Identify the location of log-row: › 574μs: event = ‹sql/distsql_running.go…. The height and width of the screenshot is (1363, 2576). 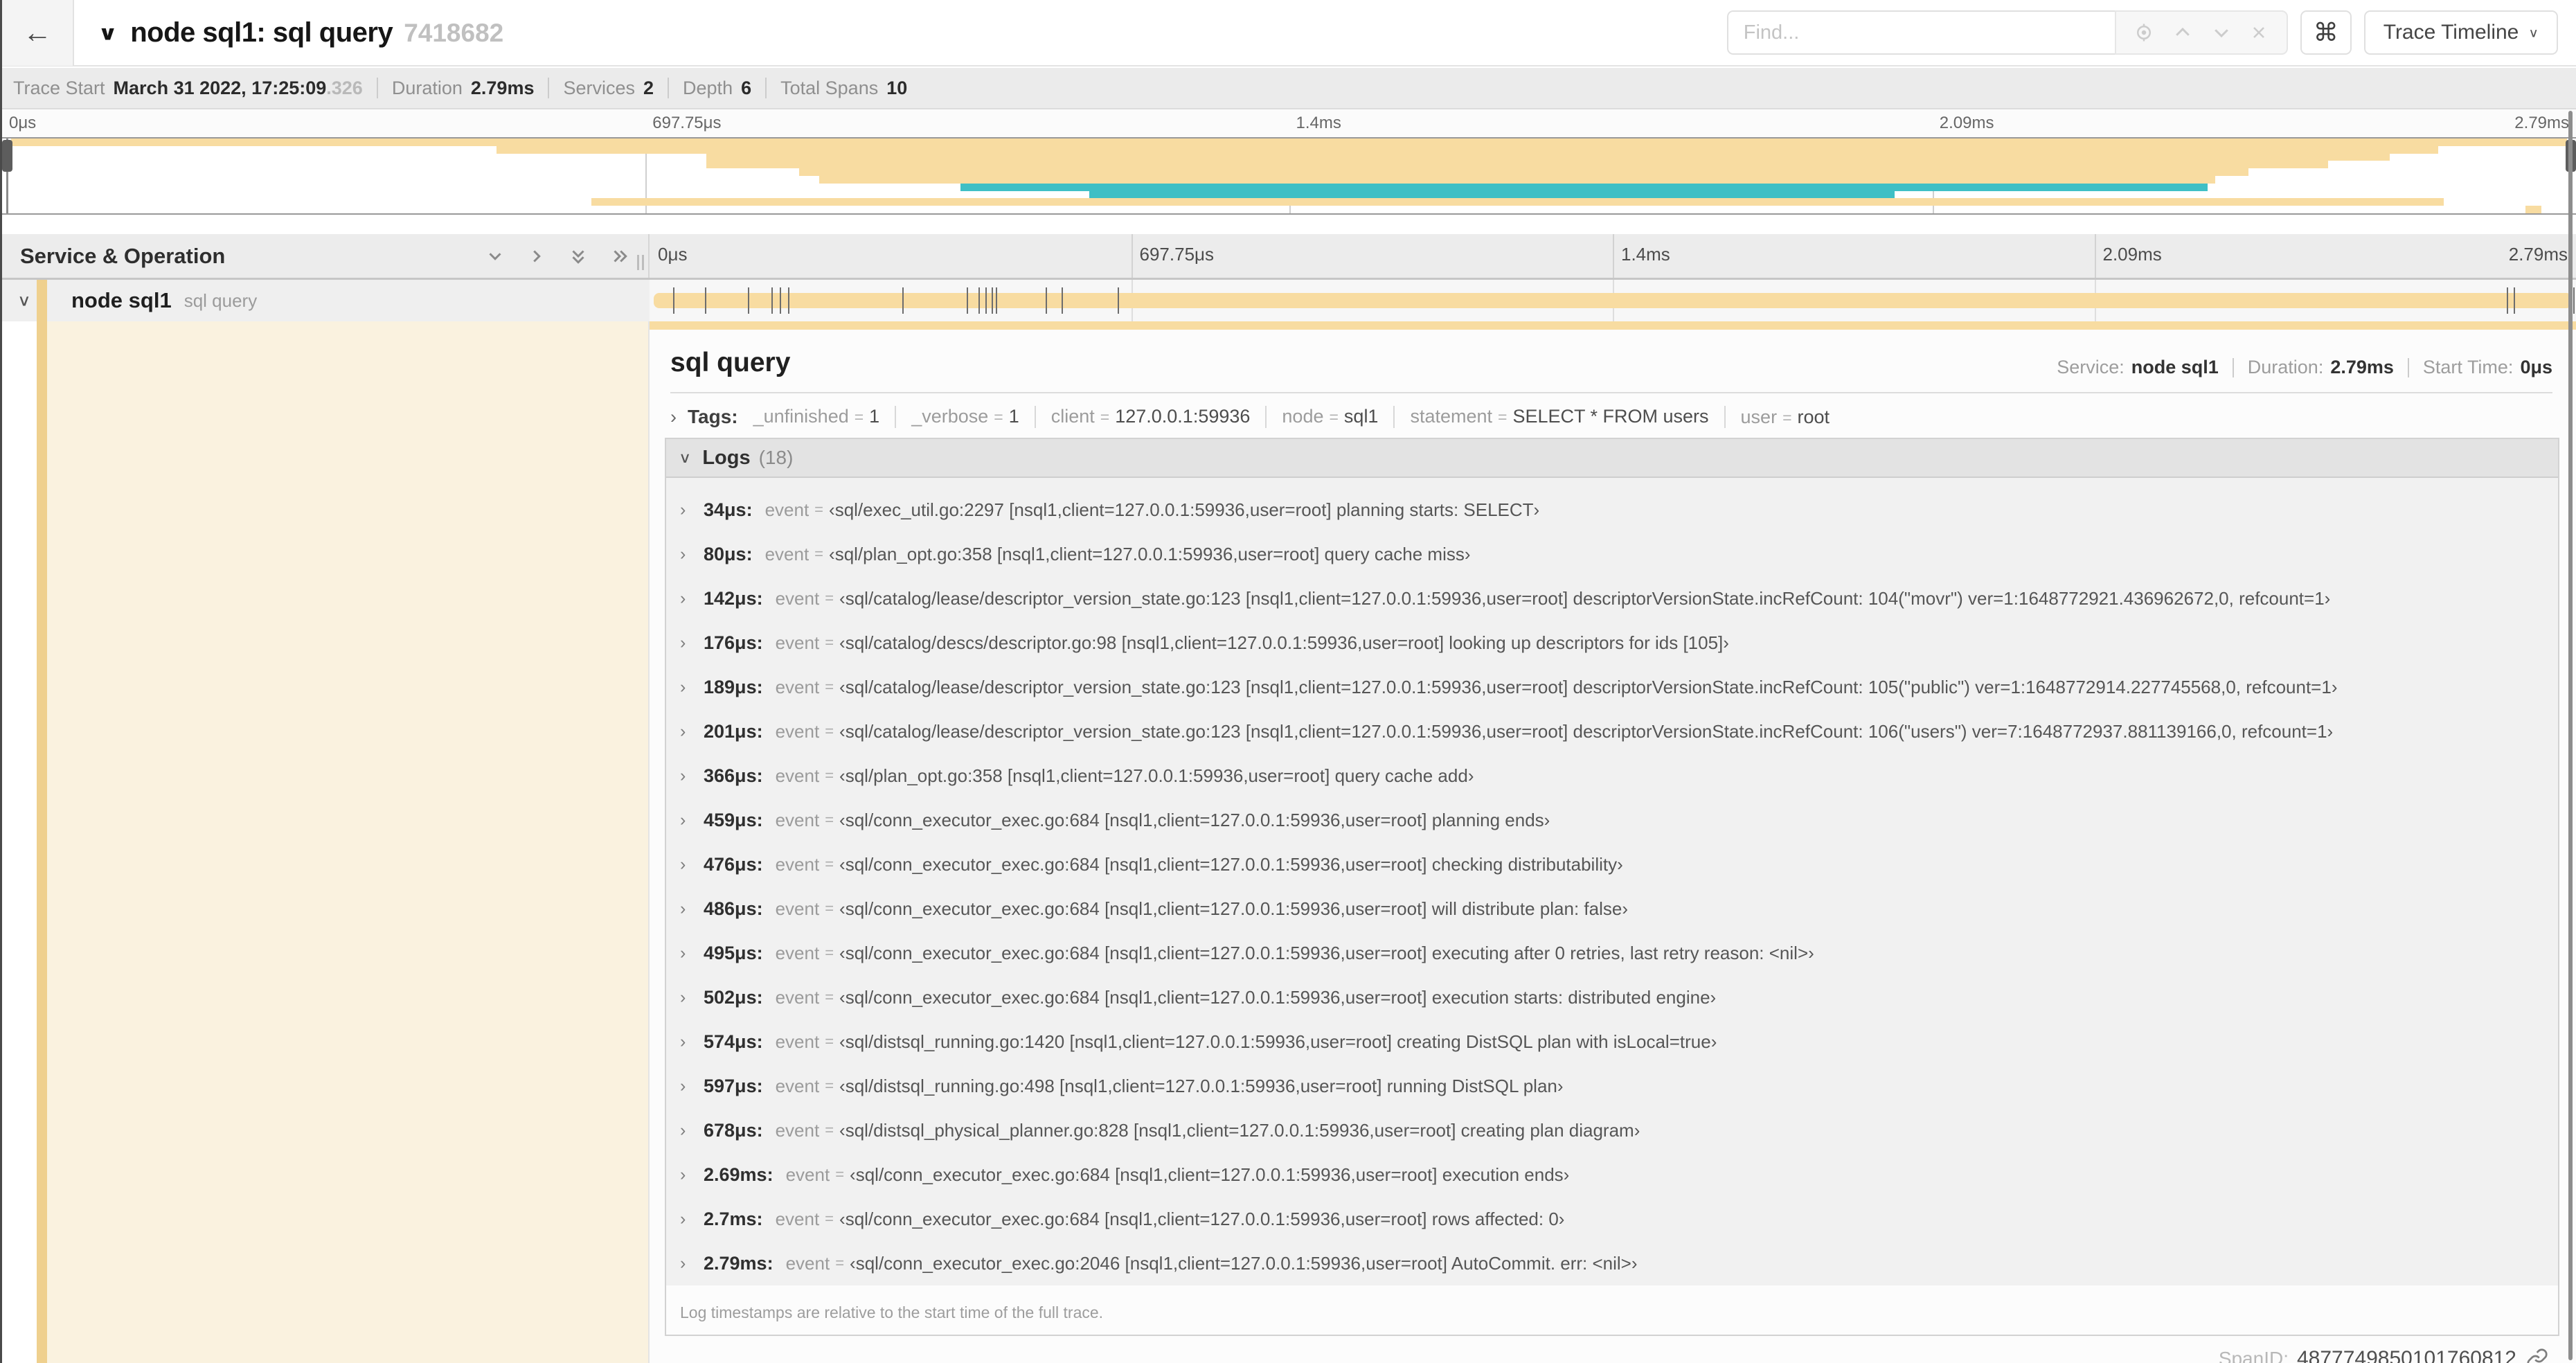
(1612, 1042).